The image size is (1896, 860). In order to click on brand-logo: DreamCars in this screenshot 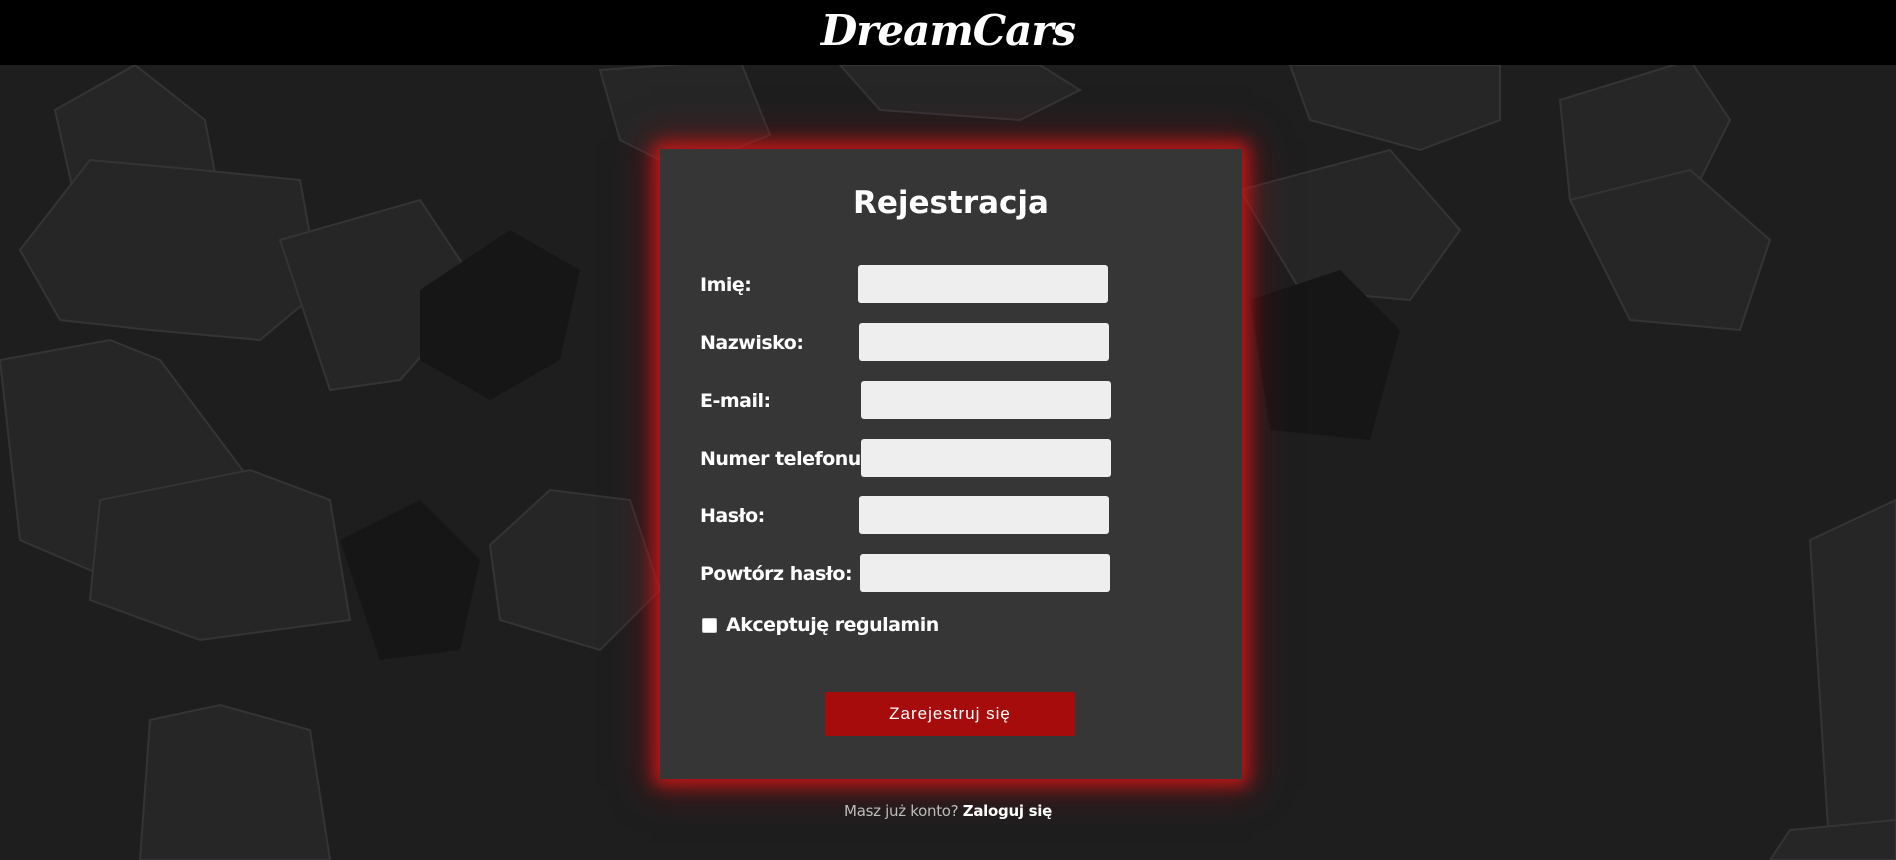, I will do `click(948, 30)`.